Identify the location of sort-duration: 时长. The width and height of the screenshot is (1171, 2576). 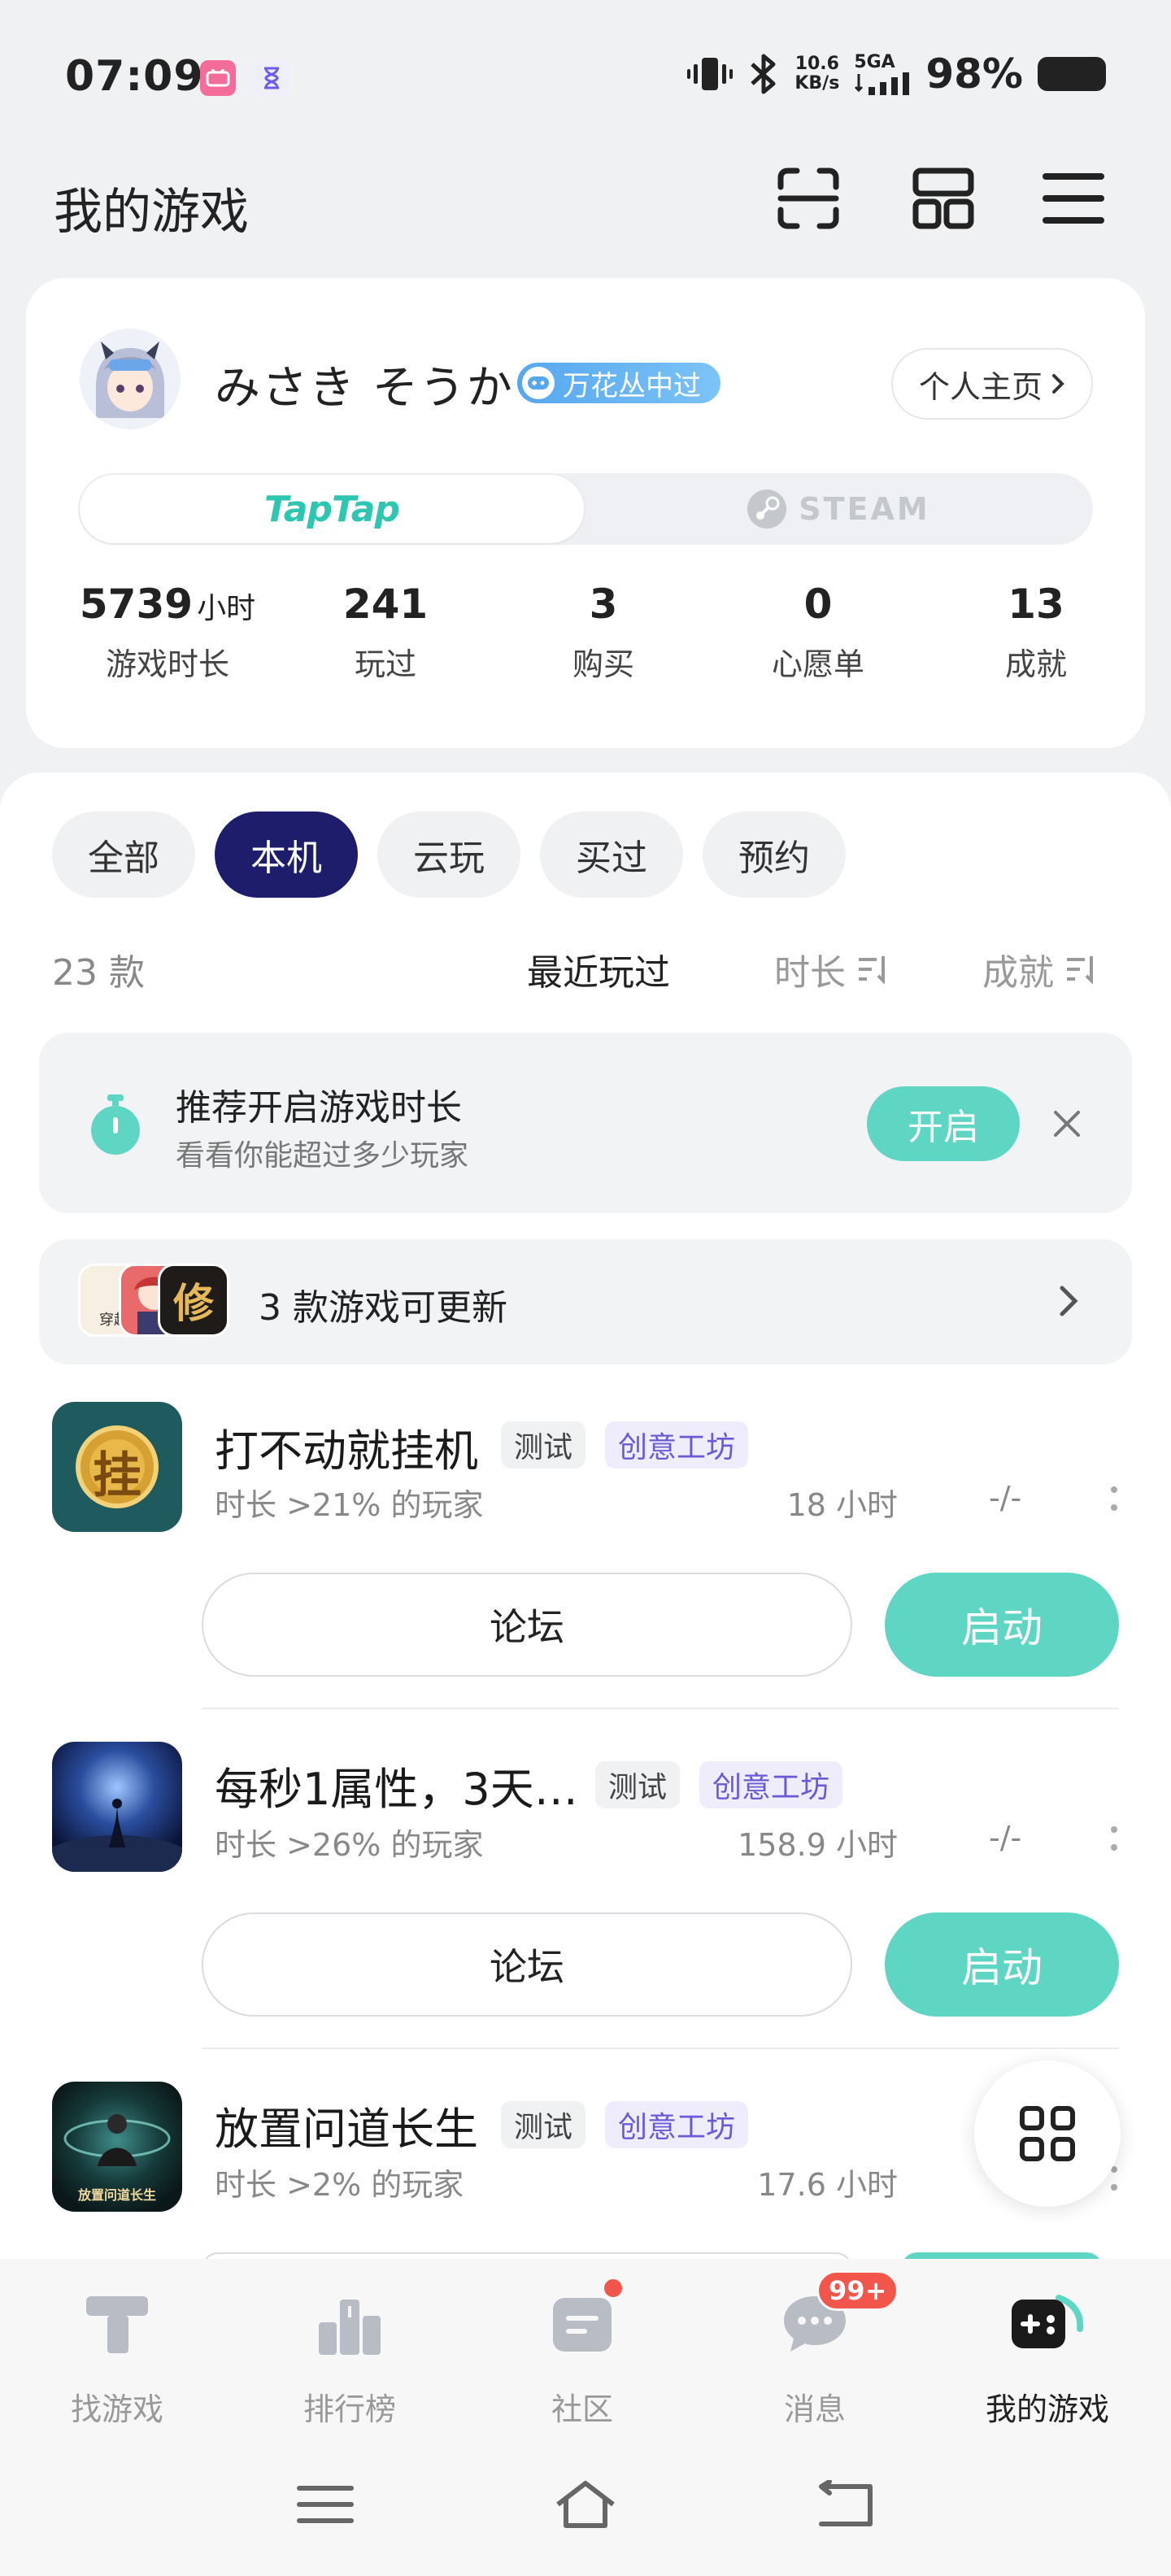
(832, 969).